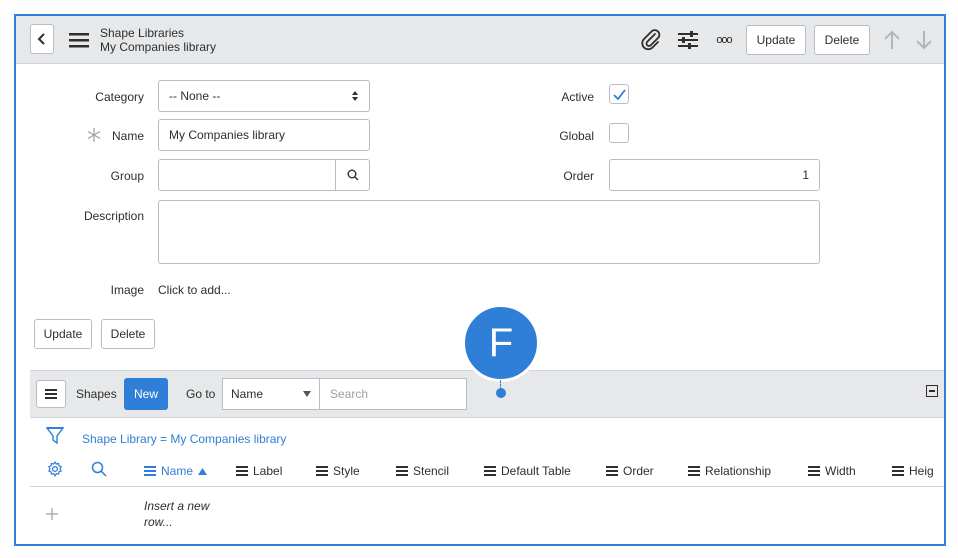  Describe the element at coordinates (264, 96) in the screenshot. I see `category-select: -- None --` at that location.